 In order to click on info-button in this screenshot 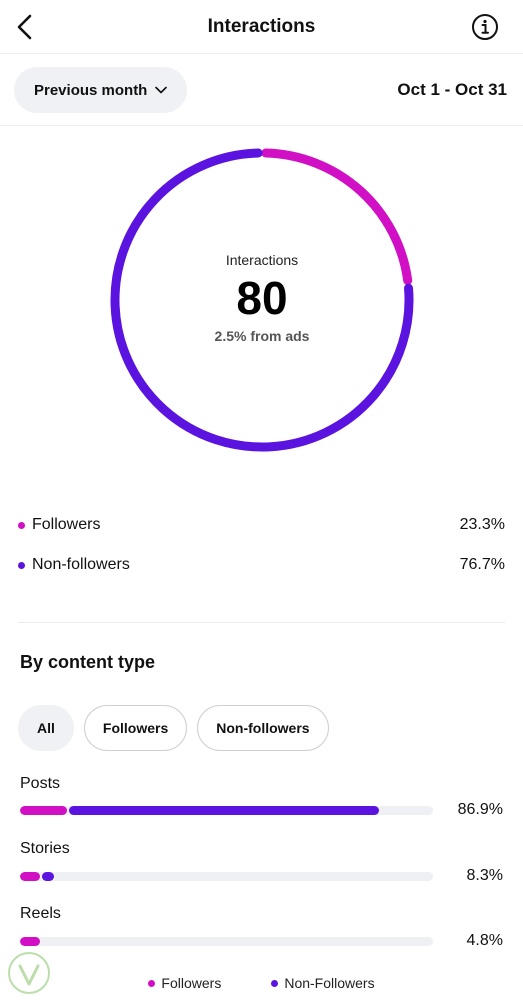, I will do `click(485, 27)`.